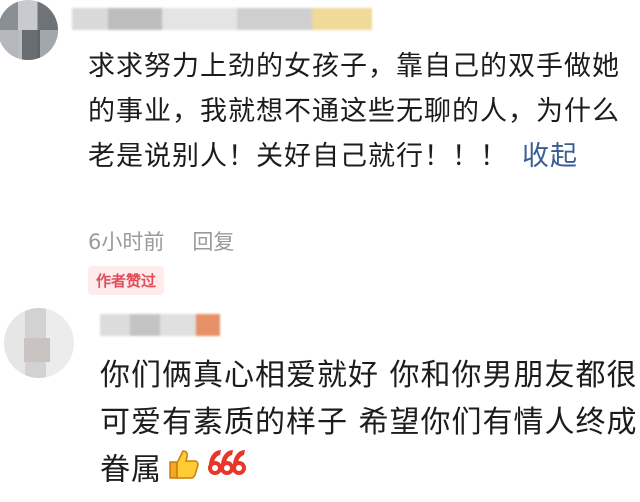 The width and height of the screenshot is (640, 502). I want to click on author-like-badge: 作者赞过, so click(126, 280).